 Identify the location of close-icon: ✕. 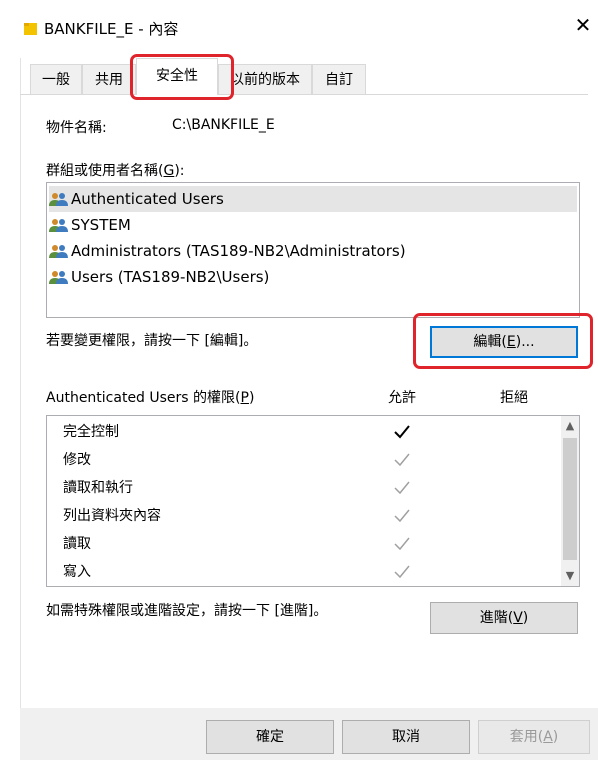
(583, 25).